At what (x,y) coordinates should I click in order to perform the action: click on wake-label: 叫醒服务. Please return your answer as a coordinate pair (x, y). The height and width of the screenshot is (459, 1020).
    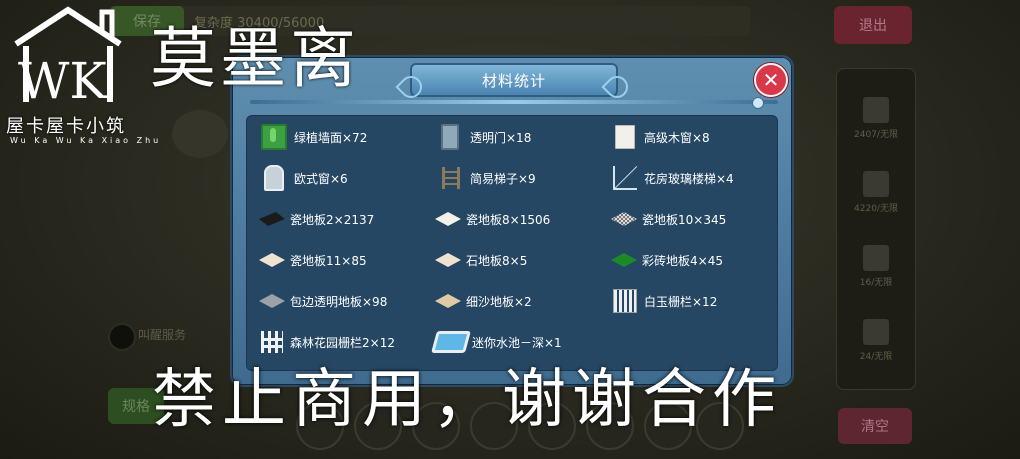
    Looking at the image, I should click on (162, 335).